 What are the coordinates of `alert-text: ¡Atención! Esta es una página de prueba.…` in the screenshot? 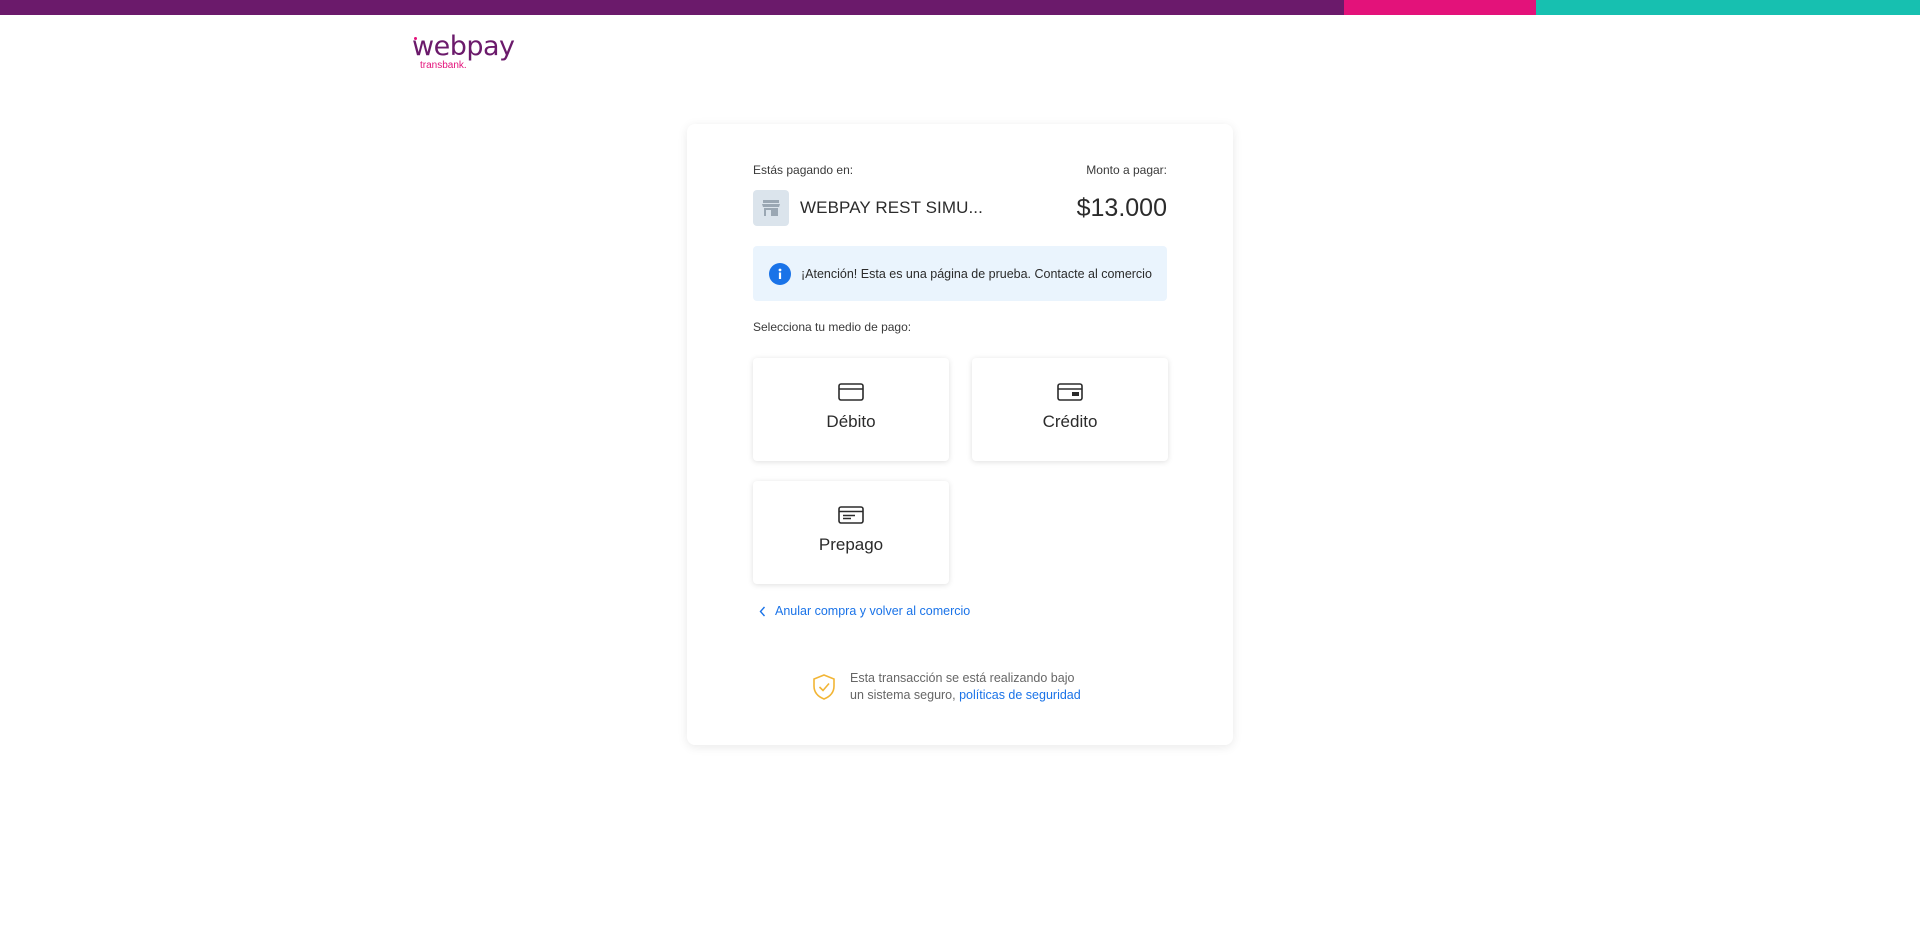 It's located at (976, 273).